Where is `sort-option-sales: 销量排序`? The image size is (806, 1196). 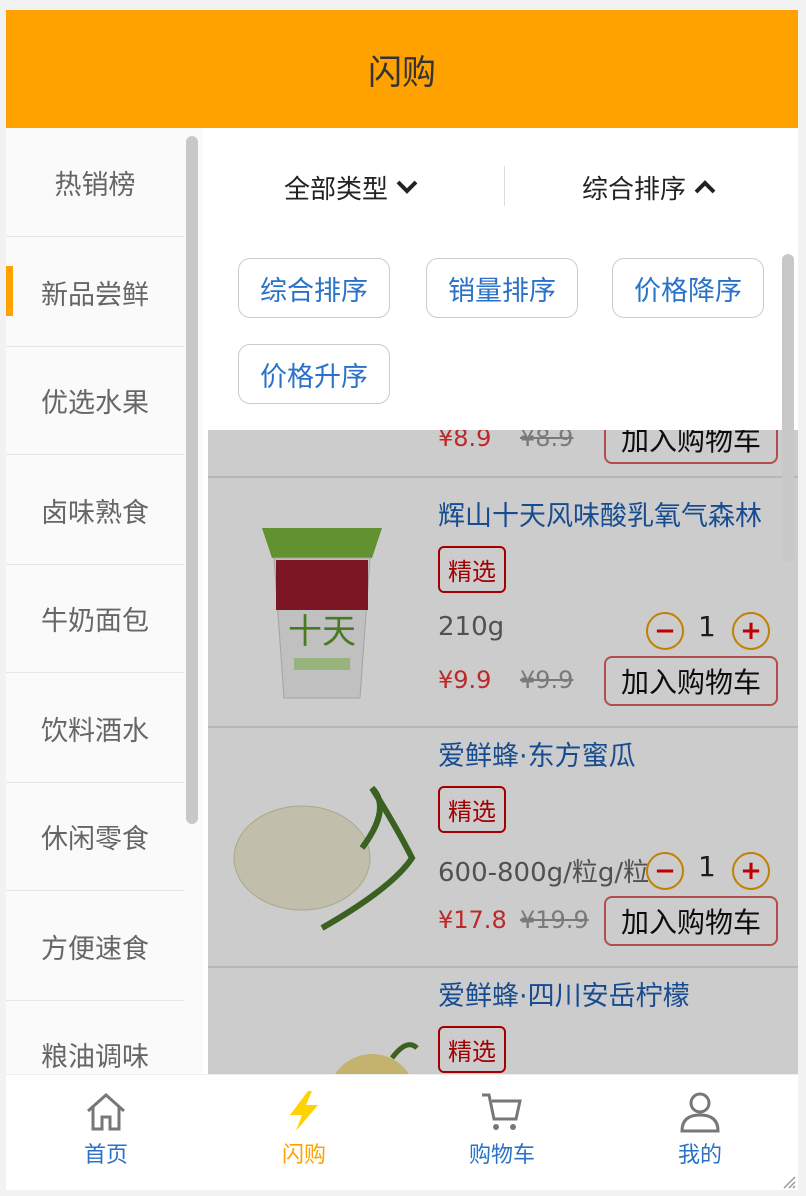 sort-option-sales: 销量排序 is located at coordinates (502, 288).